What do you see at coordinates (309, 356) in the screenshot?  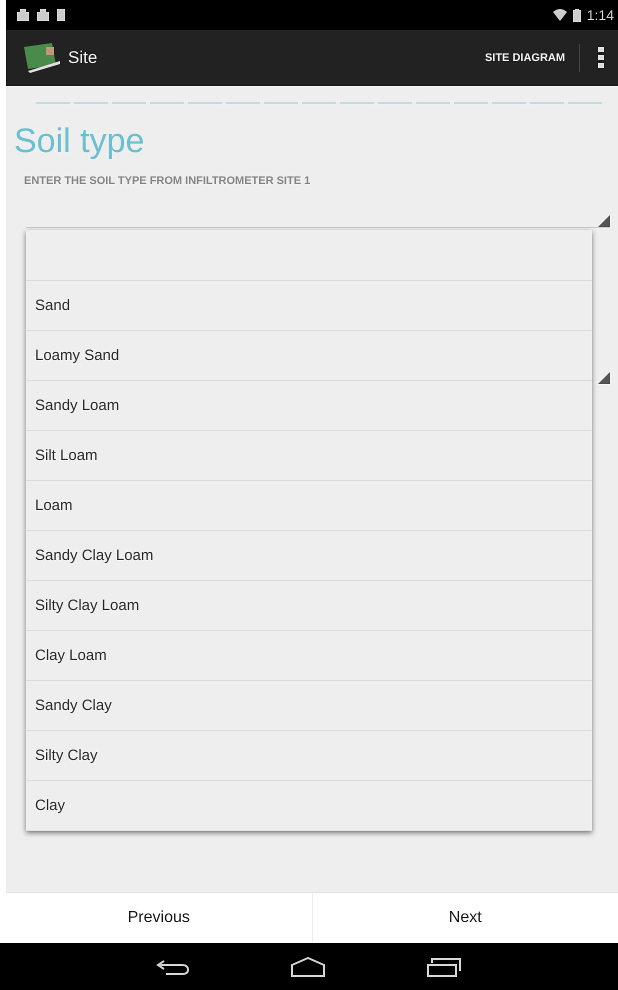 I see `dropdown-option: Loamy Sand` at bounding box center [309, 356].